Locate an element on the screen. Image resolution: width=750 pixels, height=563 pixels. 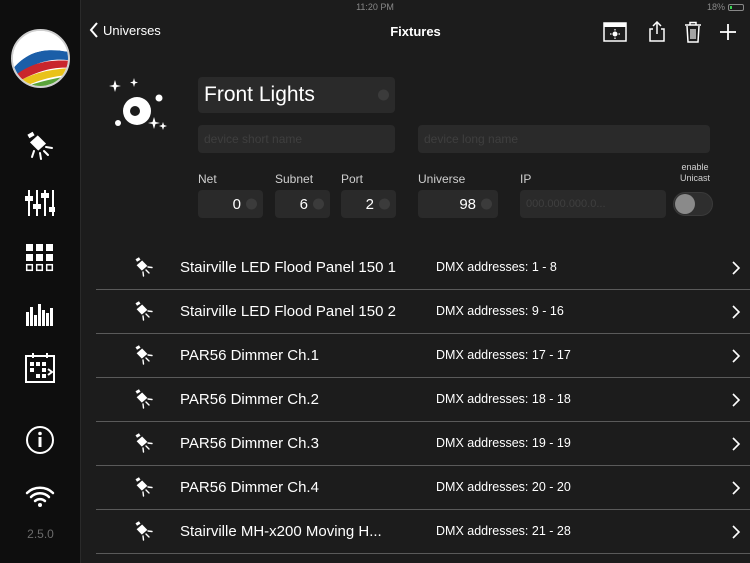
dmx-addresses: DMX addresses: 18 - 18 is located at coordinates (503, 399).